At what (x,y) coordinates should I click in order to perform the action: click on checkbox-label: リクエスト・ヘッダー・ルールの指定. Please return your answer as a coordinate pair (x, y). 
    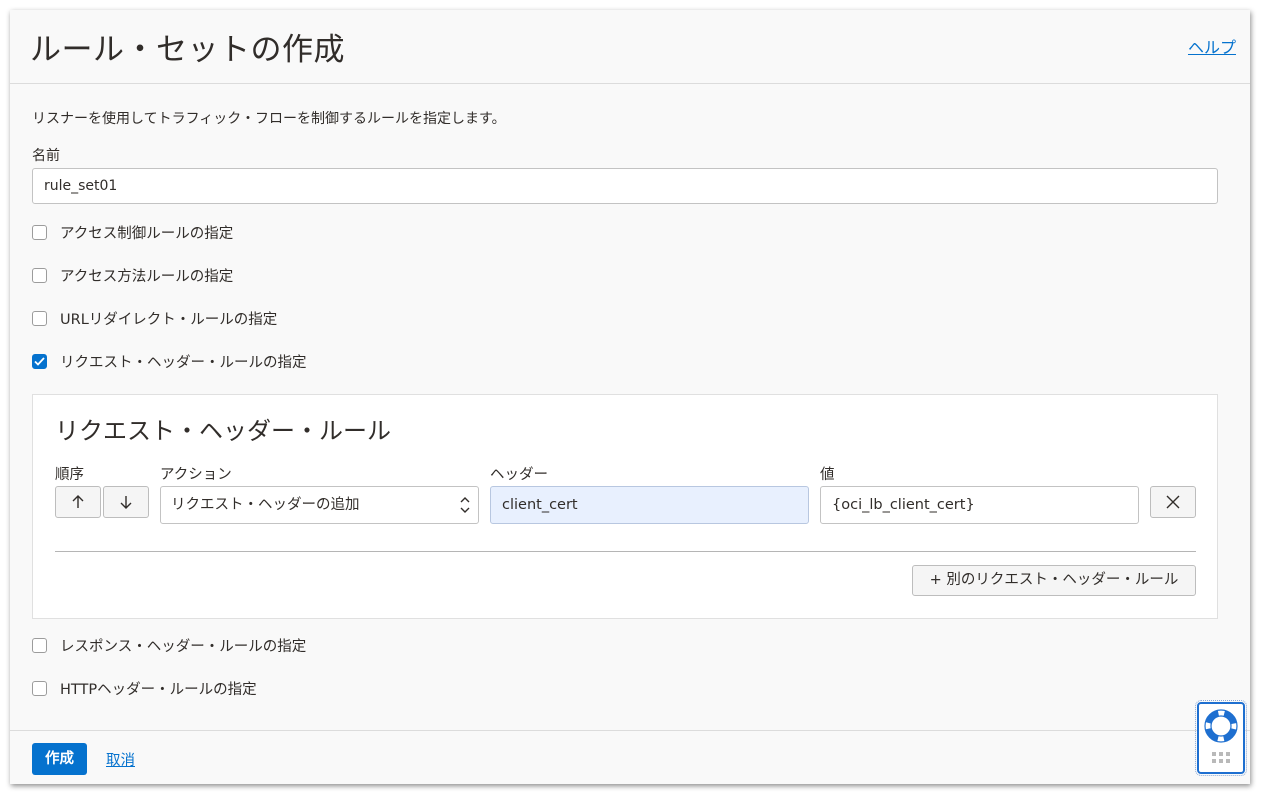
    Looking at the image, I should click on (183, 362).